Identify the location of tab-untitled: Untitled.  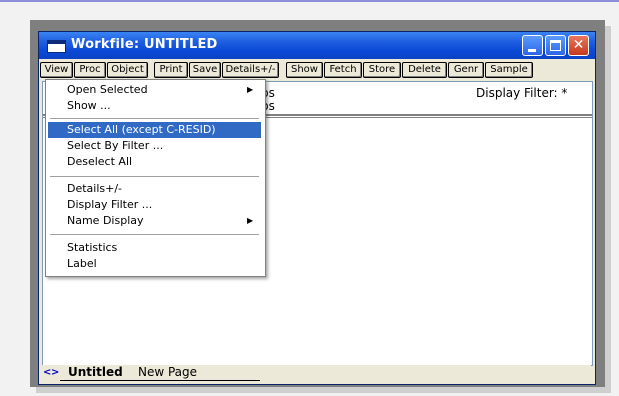
(95, 372).